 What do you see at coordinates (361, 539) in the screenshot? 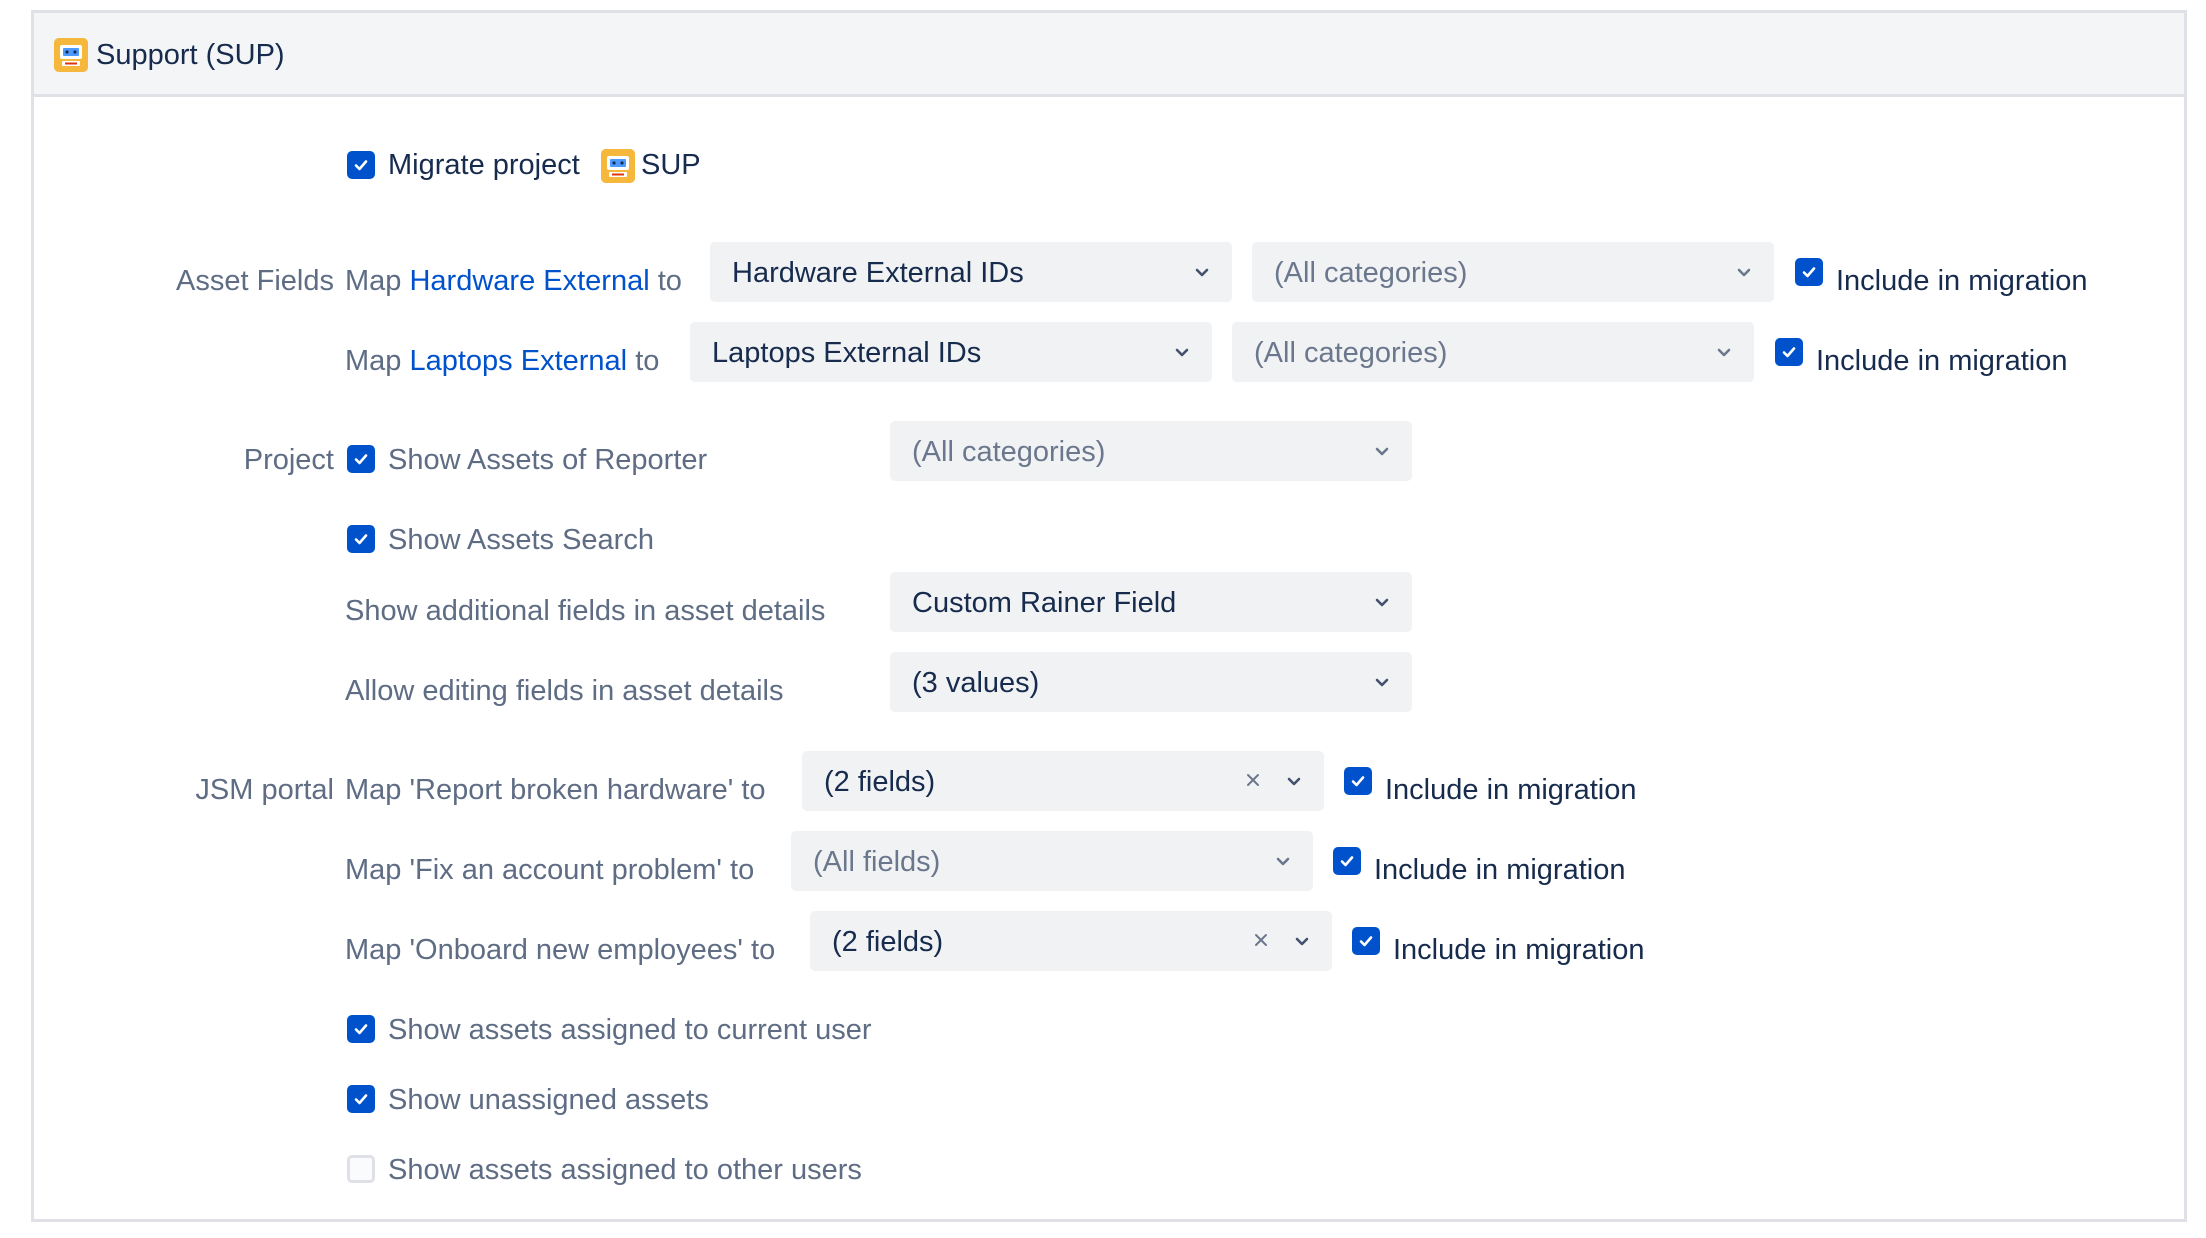
I see `show-assets-search-checkbox` at bounding box center [361, 539].